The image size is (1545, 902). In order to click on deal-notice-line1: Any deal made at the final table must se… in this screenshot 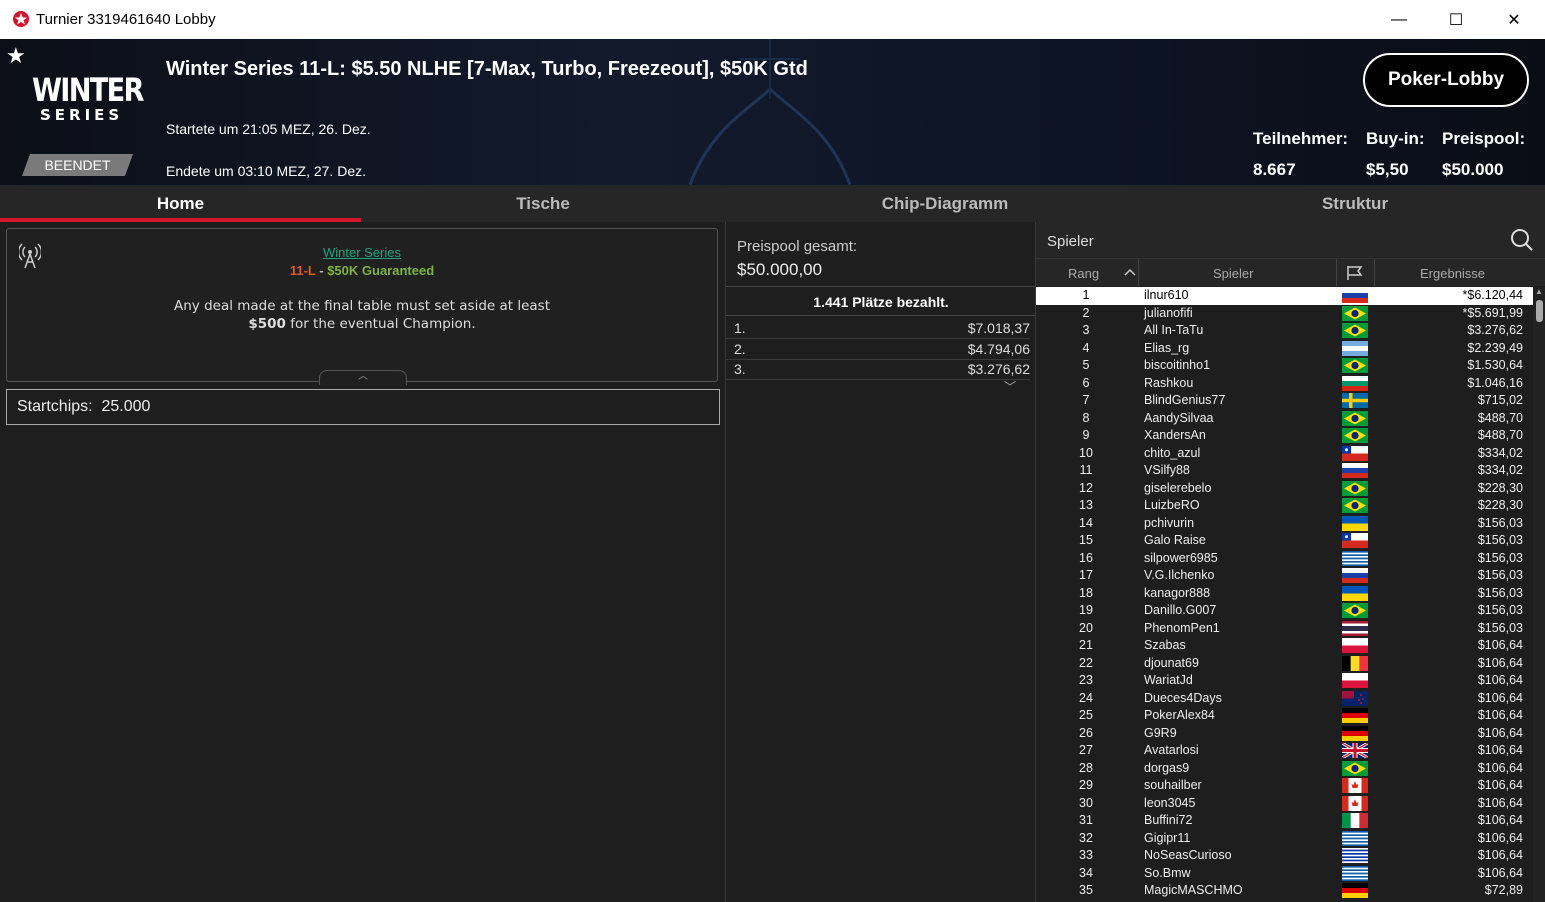, I will do `click(362, 306)`.